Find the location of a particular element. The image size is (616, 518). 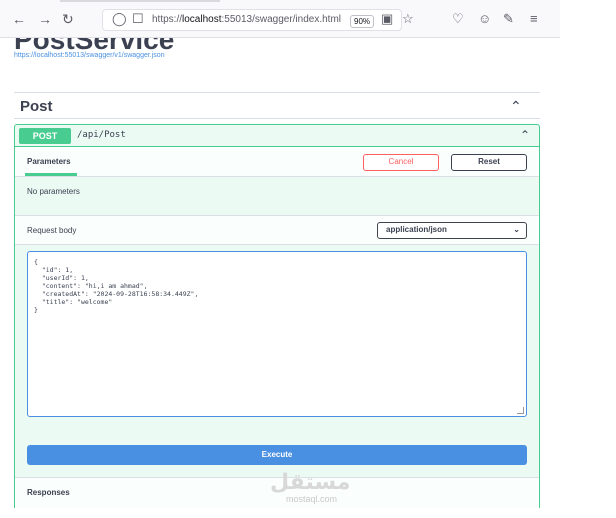

watermark-logo: مستقل is located at coordinates (310, 482).